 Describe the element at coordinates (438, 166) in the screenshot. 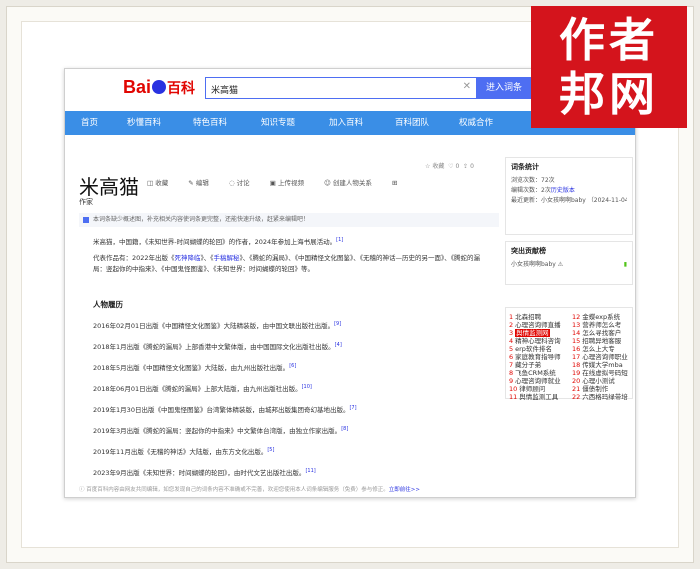

I see `collect-label: 收藏` at that location.